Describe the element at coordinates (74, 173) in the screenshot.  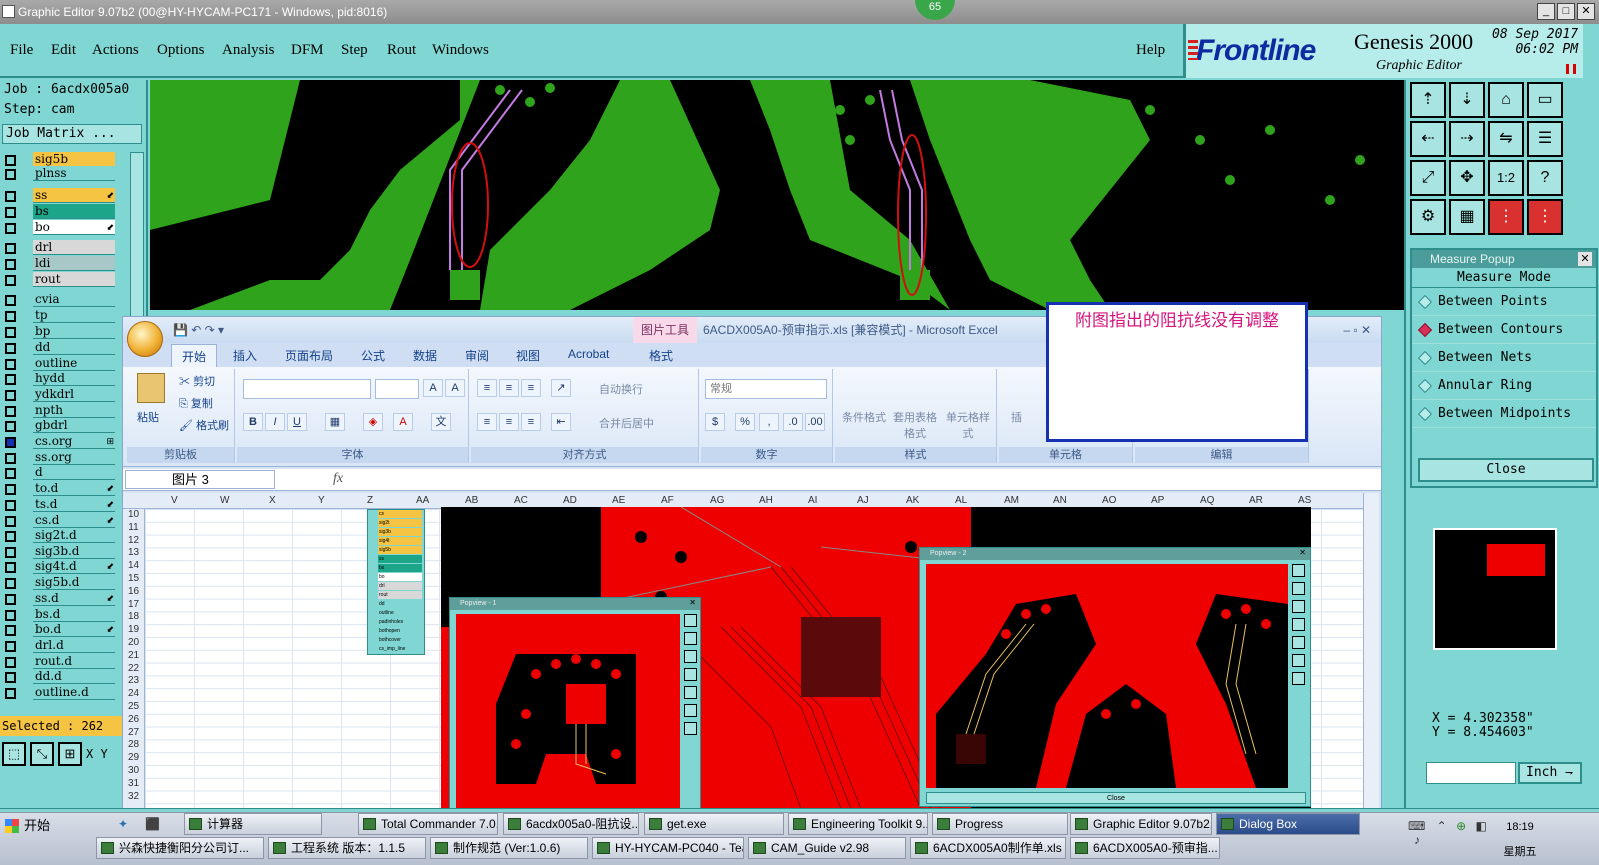
I see `layer-name: plnss` at that location.